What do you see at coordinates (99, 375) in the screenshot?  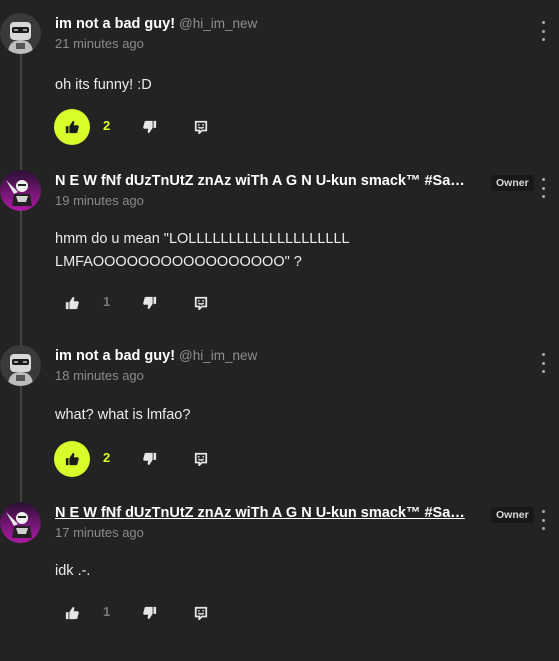 I see `timestamp: 18 minutes ago` at bounding box center [99, 375].